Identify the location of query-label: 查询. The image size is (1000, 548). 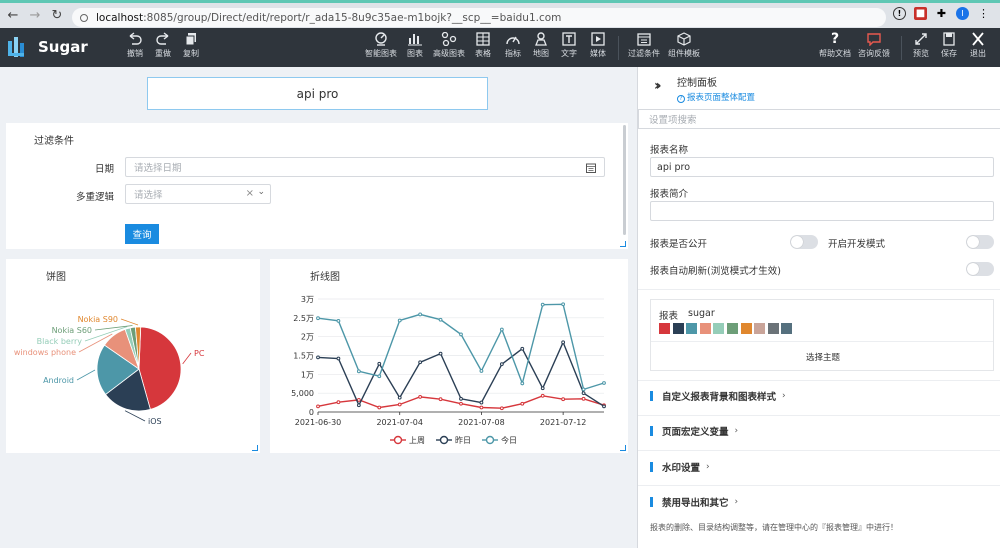
(142, 235).